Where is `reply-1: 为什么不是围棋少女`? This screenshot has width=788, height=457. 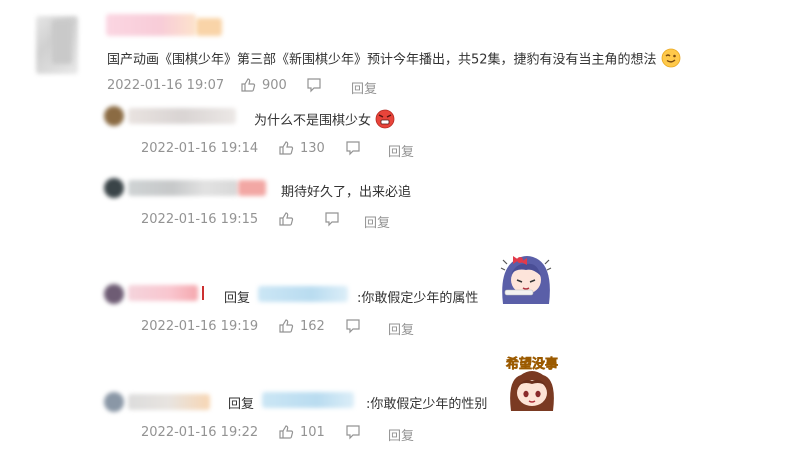 reply-1: 为什么不是围棋少女 is located at coordinates (324, 121).